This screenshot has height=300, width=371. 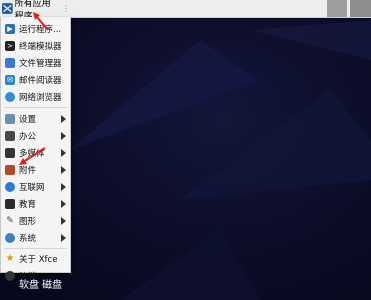 What do you see at coordinates (10, 258) in the screenshot?
I see `about-xfce-icon: ★` at bounding box center [10, 258].